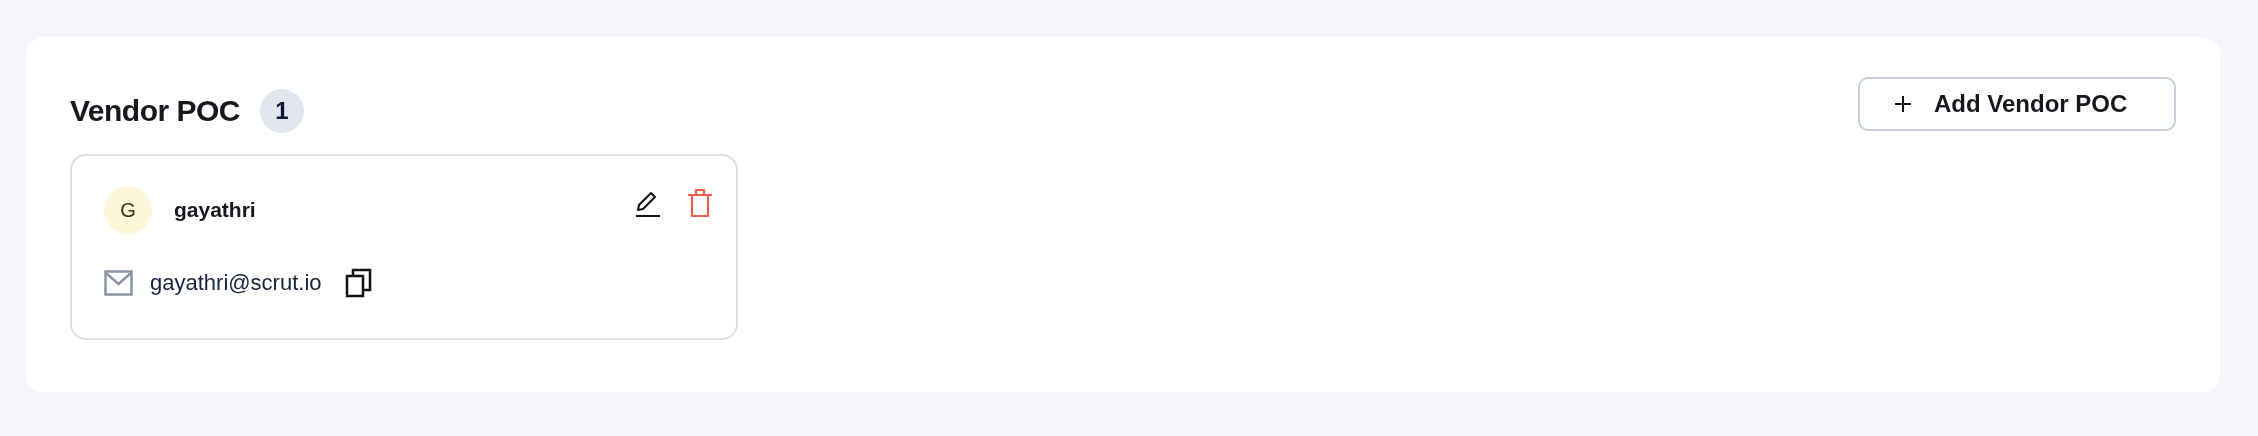 Image resolution: width=2258 pixels, height=436 pixels. I want to click on count-badge: 1, so click(282, 111).